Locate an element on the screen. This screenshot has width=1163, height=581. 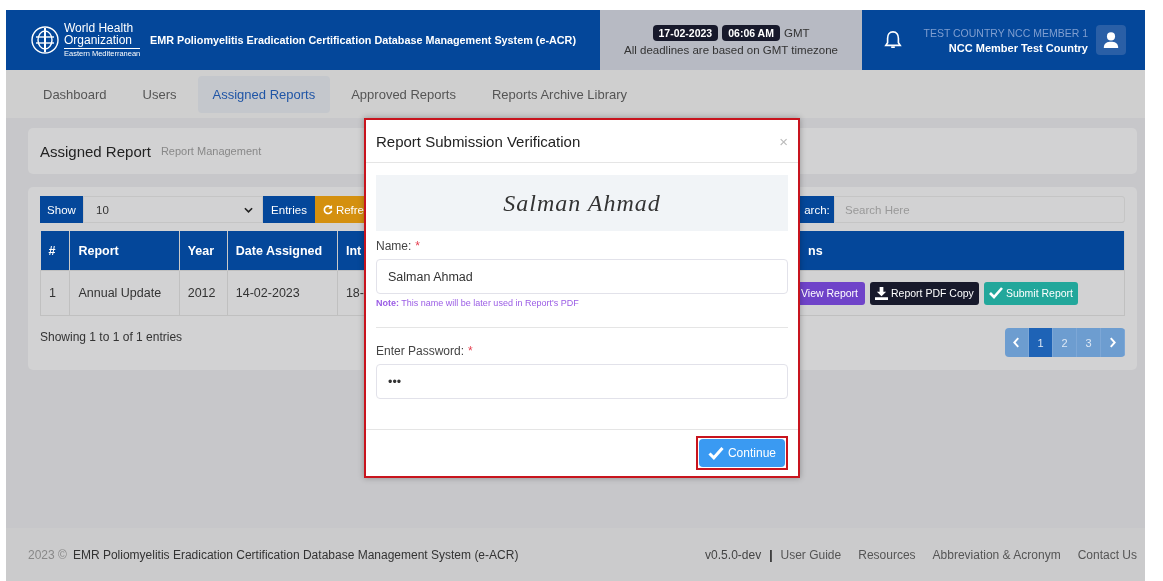
next-page-button is located at coordinates (1113, 342).